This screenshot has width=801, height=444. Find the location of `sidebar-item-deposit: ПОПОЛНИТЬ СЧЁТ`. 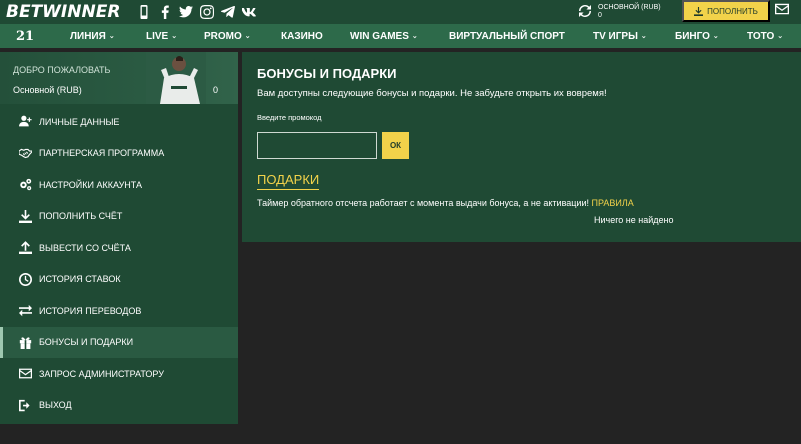

sidebar-item-deposit: ПОПОЛНИТЬ СЧЁТ is located at coordinates (119, 217).